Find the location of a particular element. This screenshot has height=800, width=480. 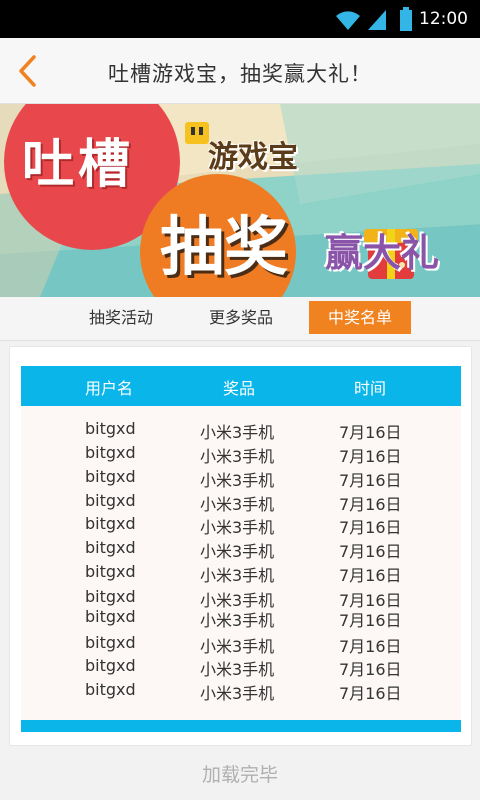

tab-lottery-activity: 抽奖活动 is located at coordinates (121, 317).